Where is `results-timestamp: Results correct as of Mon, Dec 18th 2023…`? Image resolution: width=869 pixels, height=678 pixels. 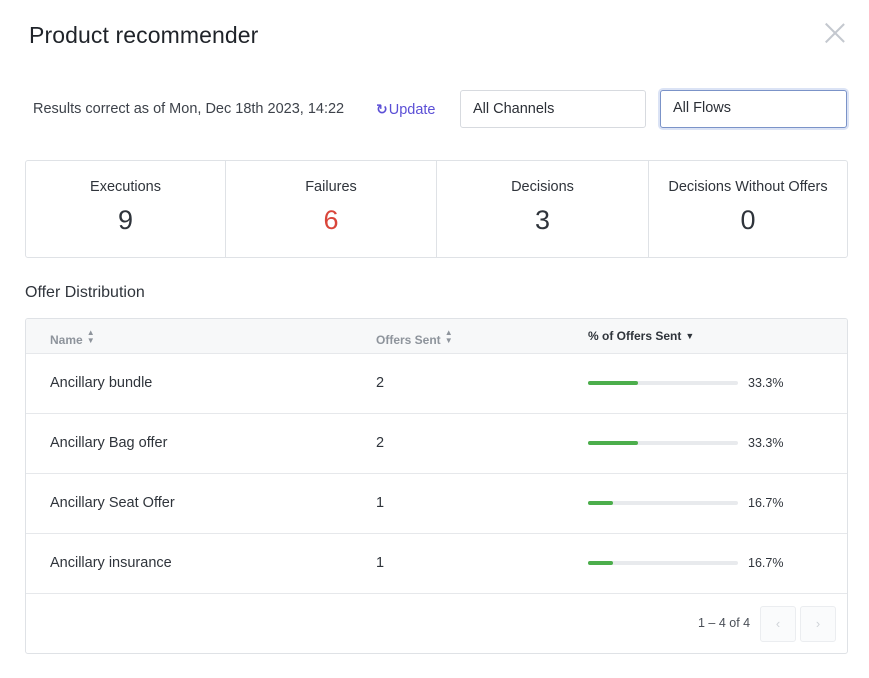 results-timestamp: Results correct as of Mon, Dec 18th 2023… is located at coordinates (189, 109).